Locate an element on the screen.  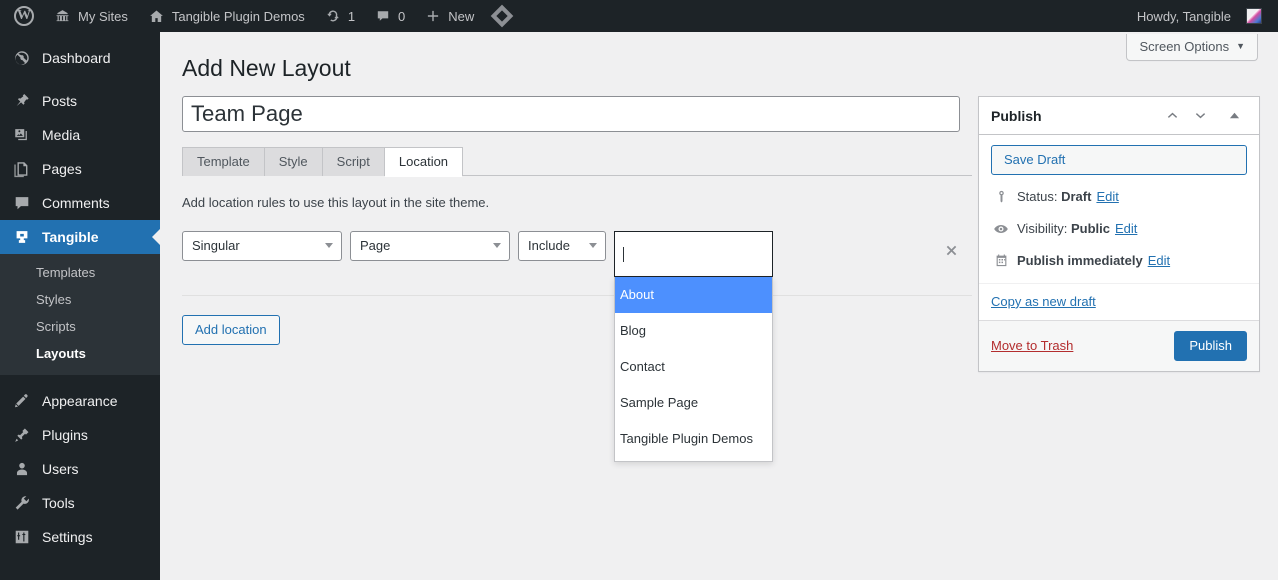
sidebar-item-pages: Pages is located at coordinates (80, 169).